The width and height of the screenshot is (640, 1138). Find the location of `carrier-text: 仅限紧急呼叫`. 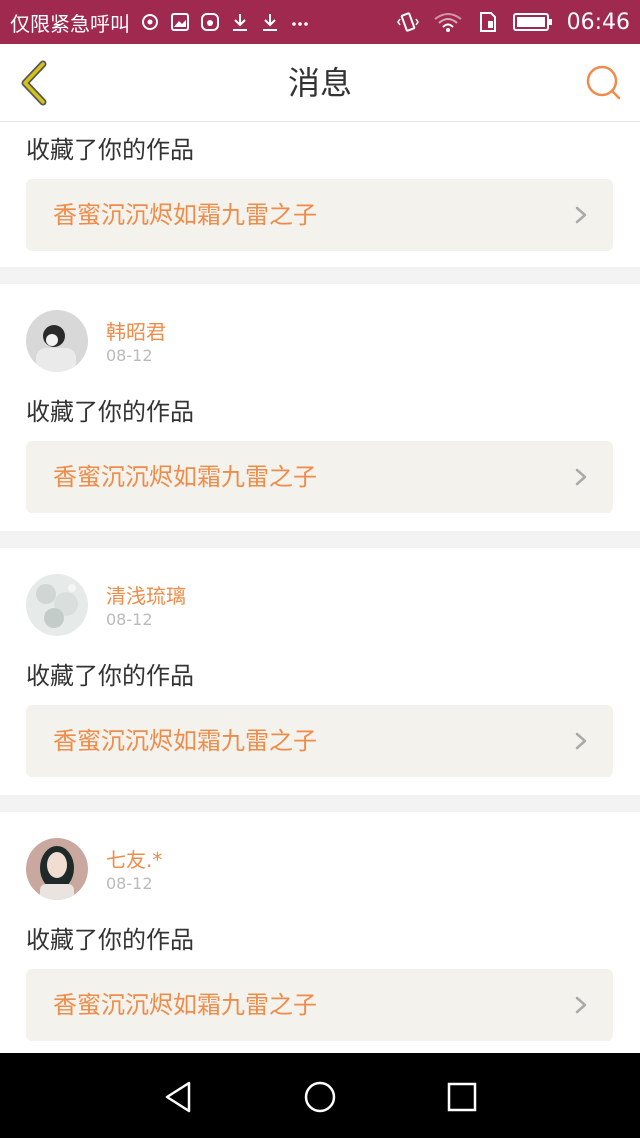

carrier-text: 仅限紧急呼叫 is located at coordinates (70, 23).